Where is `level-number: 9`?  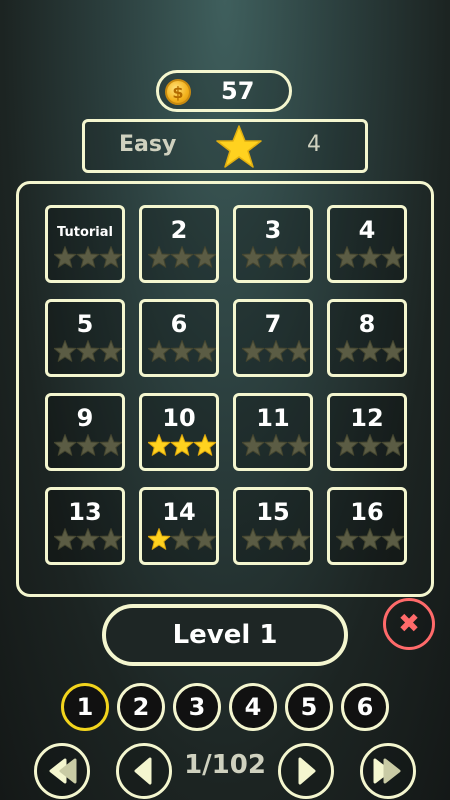 level-number: 9 is located at coordinates (85, 418).